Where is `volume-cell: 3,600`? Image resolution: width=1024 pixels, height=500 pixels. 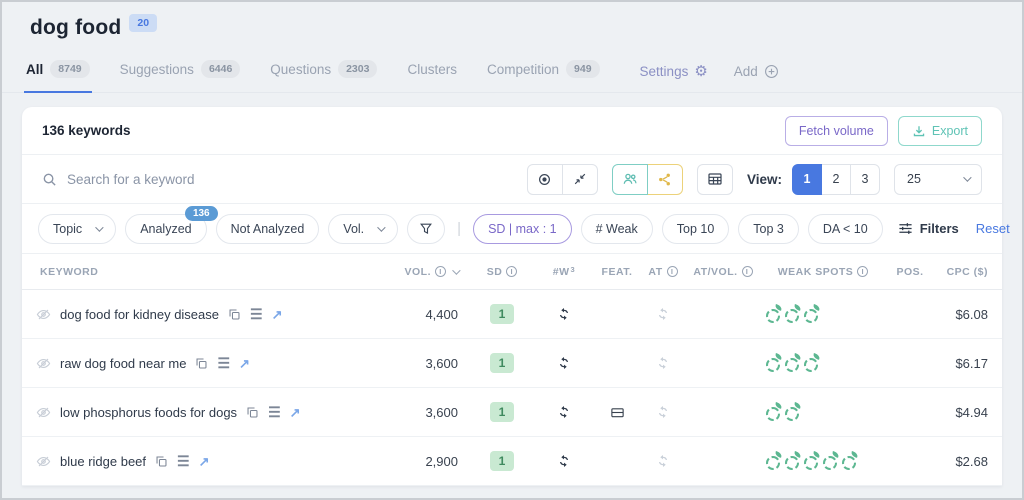 volume-cell: 3,600 is located at coordinates (441, 412).